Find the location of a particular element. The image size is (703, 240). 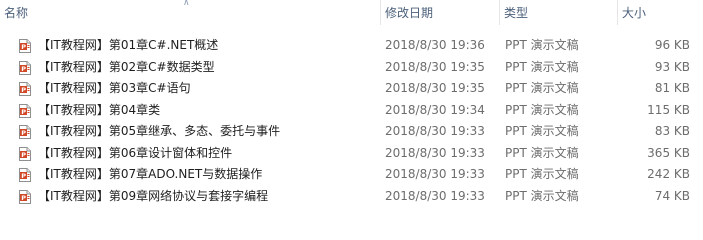

file-name: 【IT教程网】第03章C#语句 is located at coordinates (114, 88).